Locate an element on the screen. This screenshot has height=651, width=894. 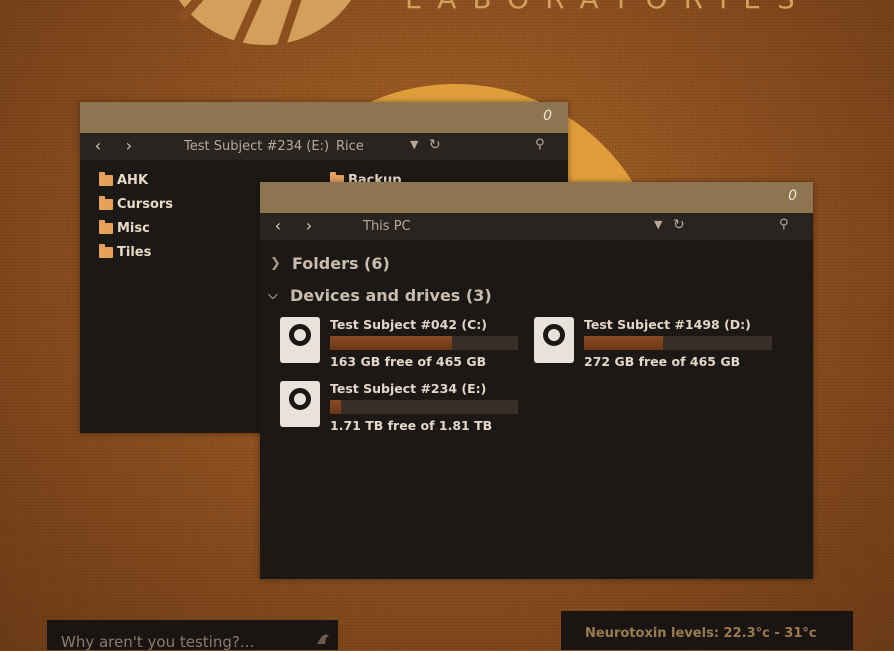
folder-item: Tiles is located at coordinates (125, 252).